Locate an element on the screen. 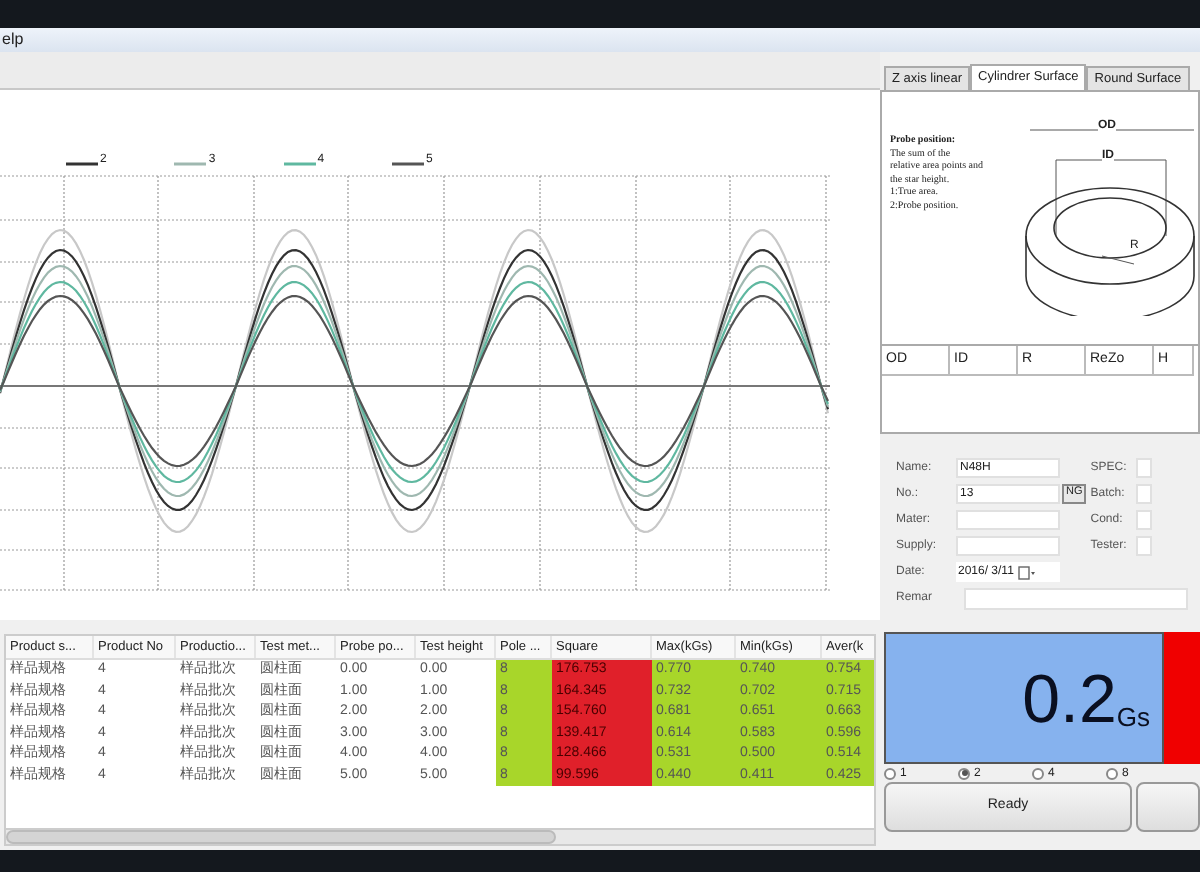 The image size is (1200, 872). menu-item: elp is located at coordinates (13, 40).